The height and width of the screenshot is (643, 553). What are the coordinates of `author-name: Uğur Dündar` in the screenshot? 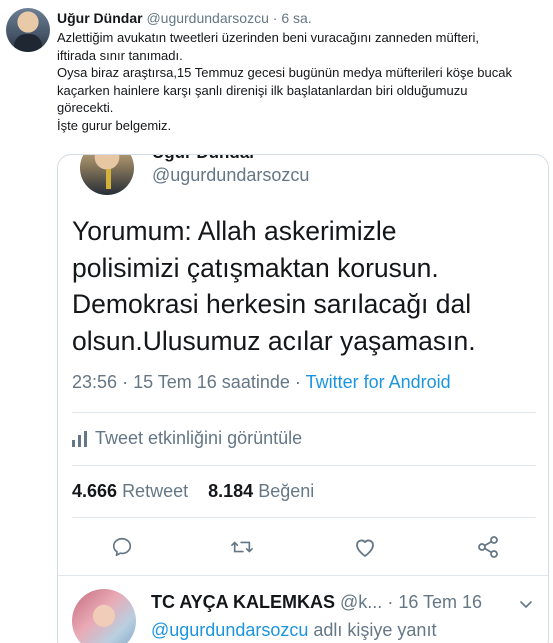 It's located at (100, 18).